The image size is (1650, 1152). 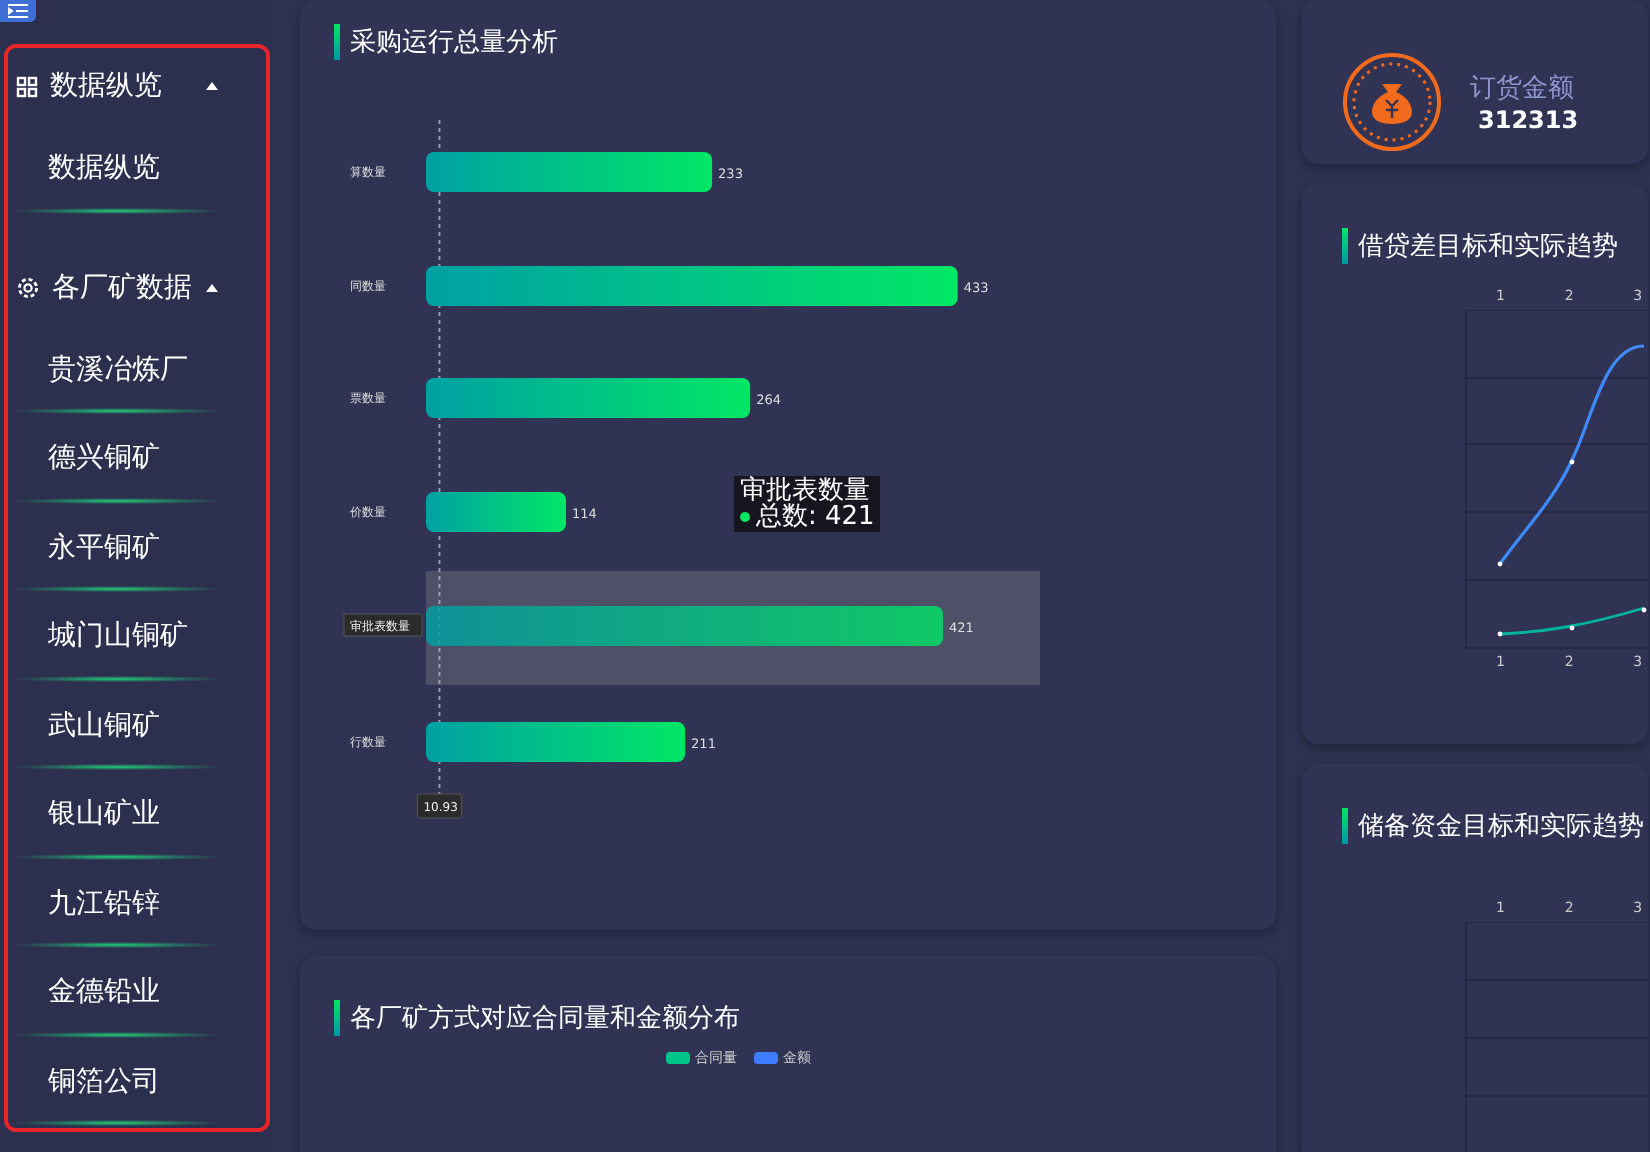 I want to click on menu-item: 城门山铜矿, so click(x=137, y=636).